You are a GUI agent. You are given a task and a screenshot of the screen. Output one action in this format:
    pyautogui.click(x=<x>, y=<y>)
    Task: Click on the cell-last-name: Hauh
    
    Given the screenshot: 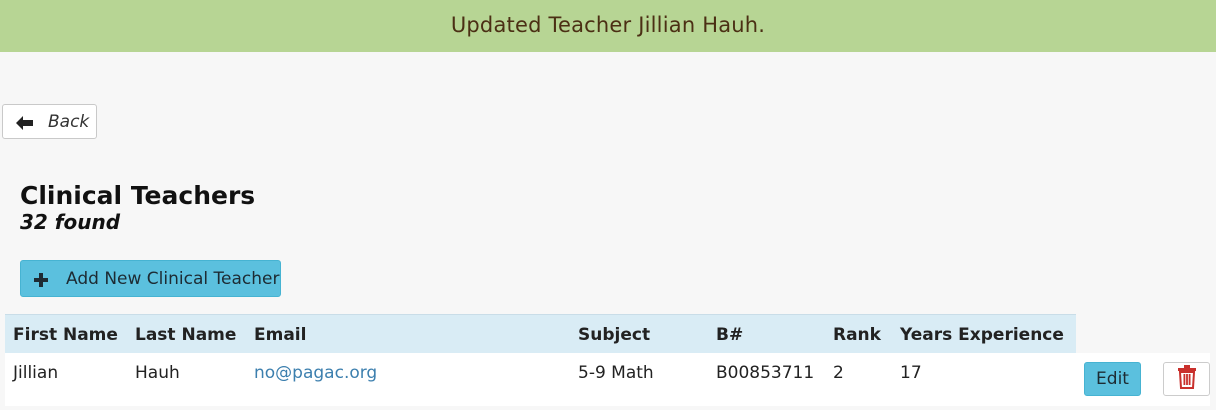 What is the action you would take?
    pyautogui.click(x=157, y=373)
    